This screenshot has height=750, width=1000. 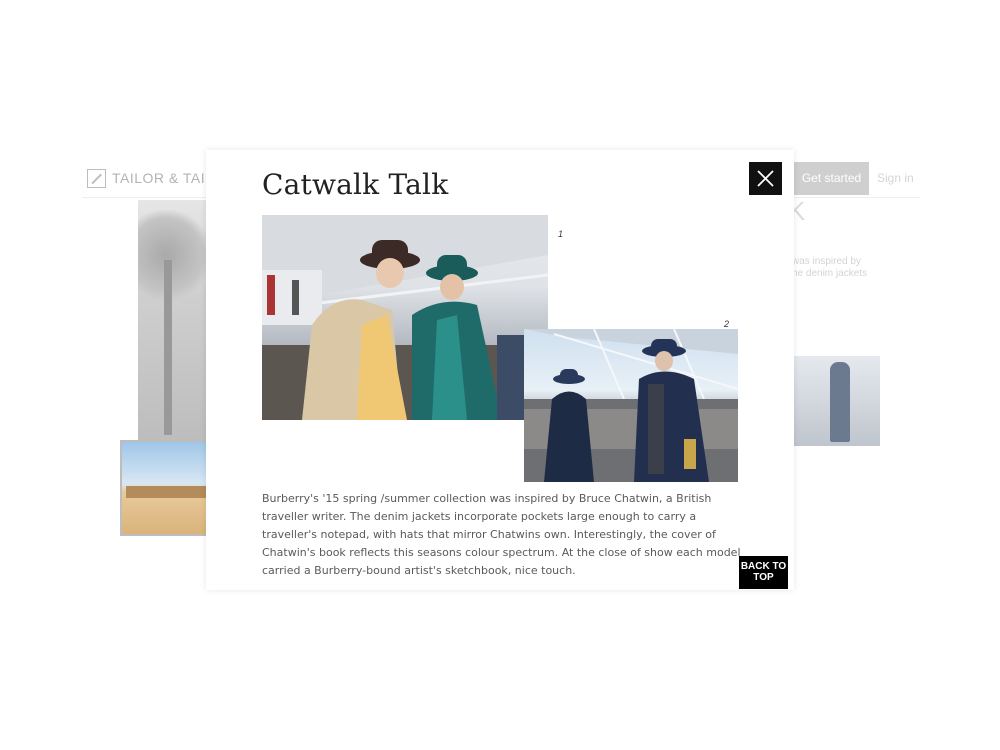 I want to click on logo-icon, so click(x=96, y=178).